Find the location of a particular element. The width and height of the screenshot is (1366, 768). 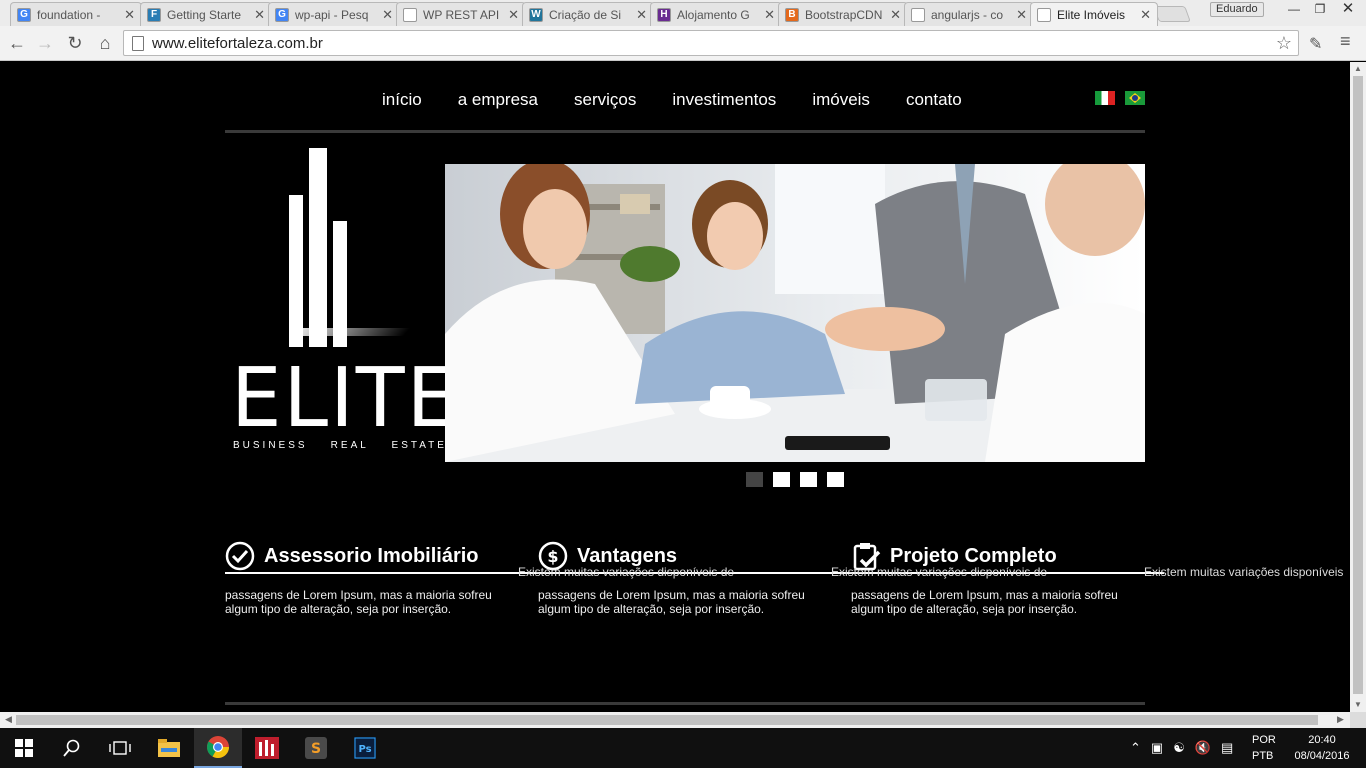

windows-start-icon is located at coordinates (24, 748).